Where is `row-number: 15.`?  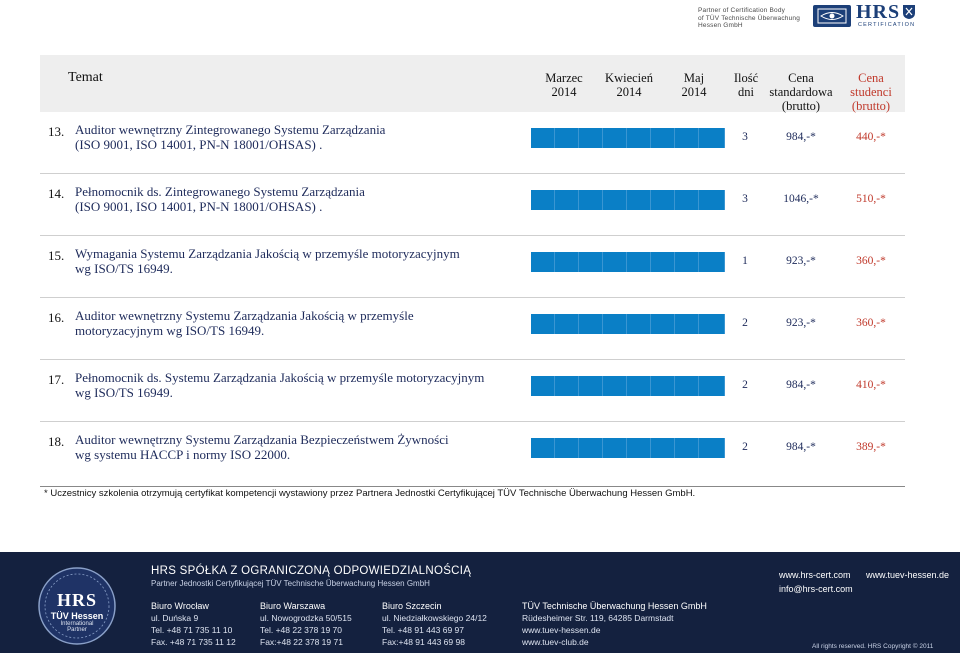
row-number: 15. is located at coordinates (56, 255).